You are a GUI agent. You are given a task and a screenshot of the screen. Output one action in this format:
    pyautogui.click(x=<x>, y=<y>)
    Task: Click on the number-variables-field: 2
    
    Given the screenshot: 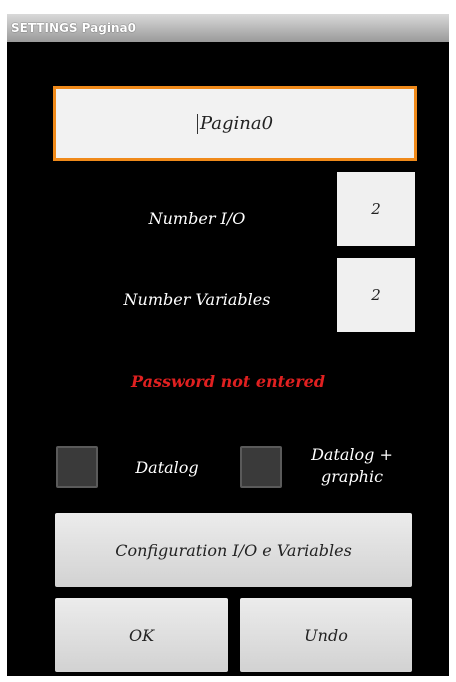 What is the action you would take?
    pyautogui.click(x=376, y=295)
    